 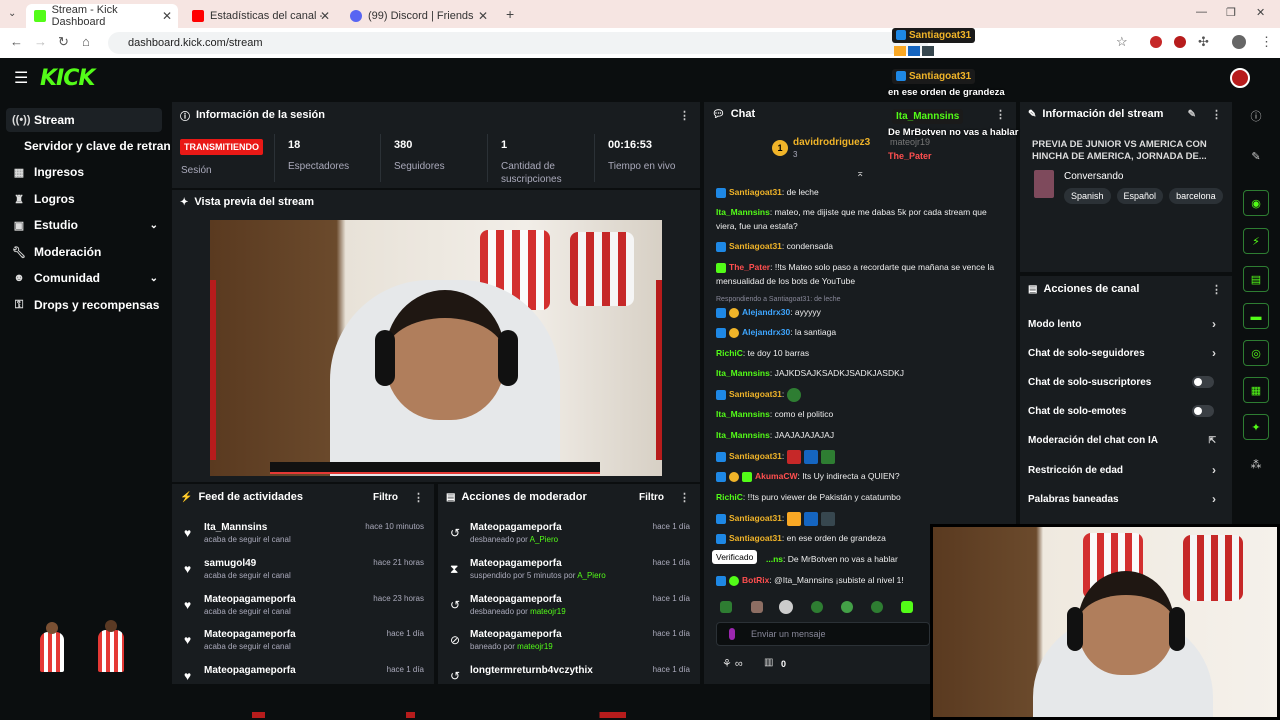 I want to click on sidebar-item-label: Servidor y clave de retransm, so click(x=97, y=146).